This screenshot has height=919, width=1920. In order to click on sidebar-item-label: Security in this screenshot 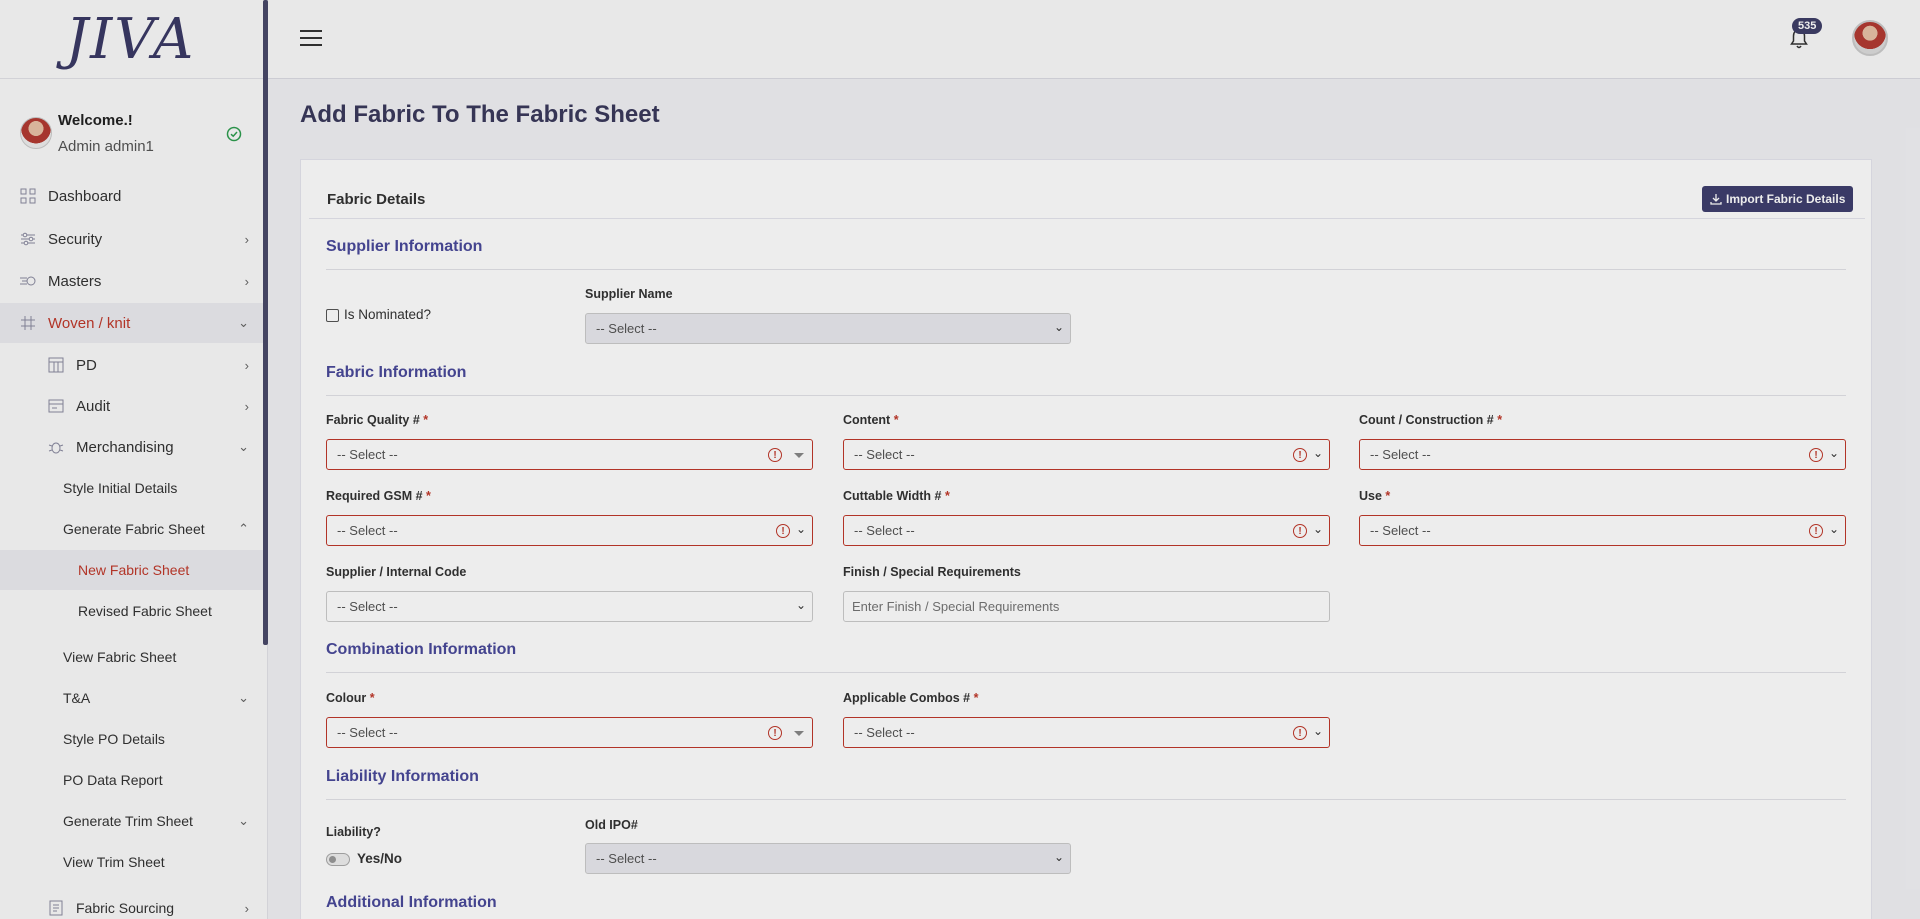, I will do `click(75, 239)`.